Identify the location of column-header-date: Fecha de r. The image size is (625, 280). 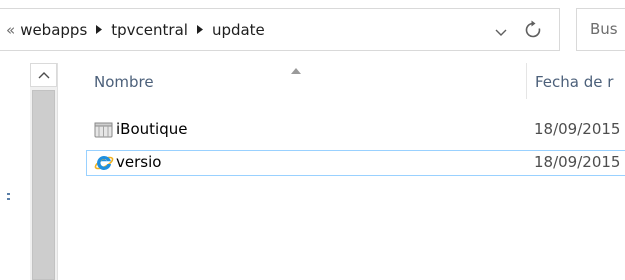
(574, 82).